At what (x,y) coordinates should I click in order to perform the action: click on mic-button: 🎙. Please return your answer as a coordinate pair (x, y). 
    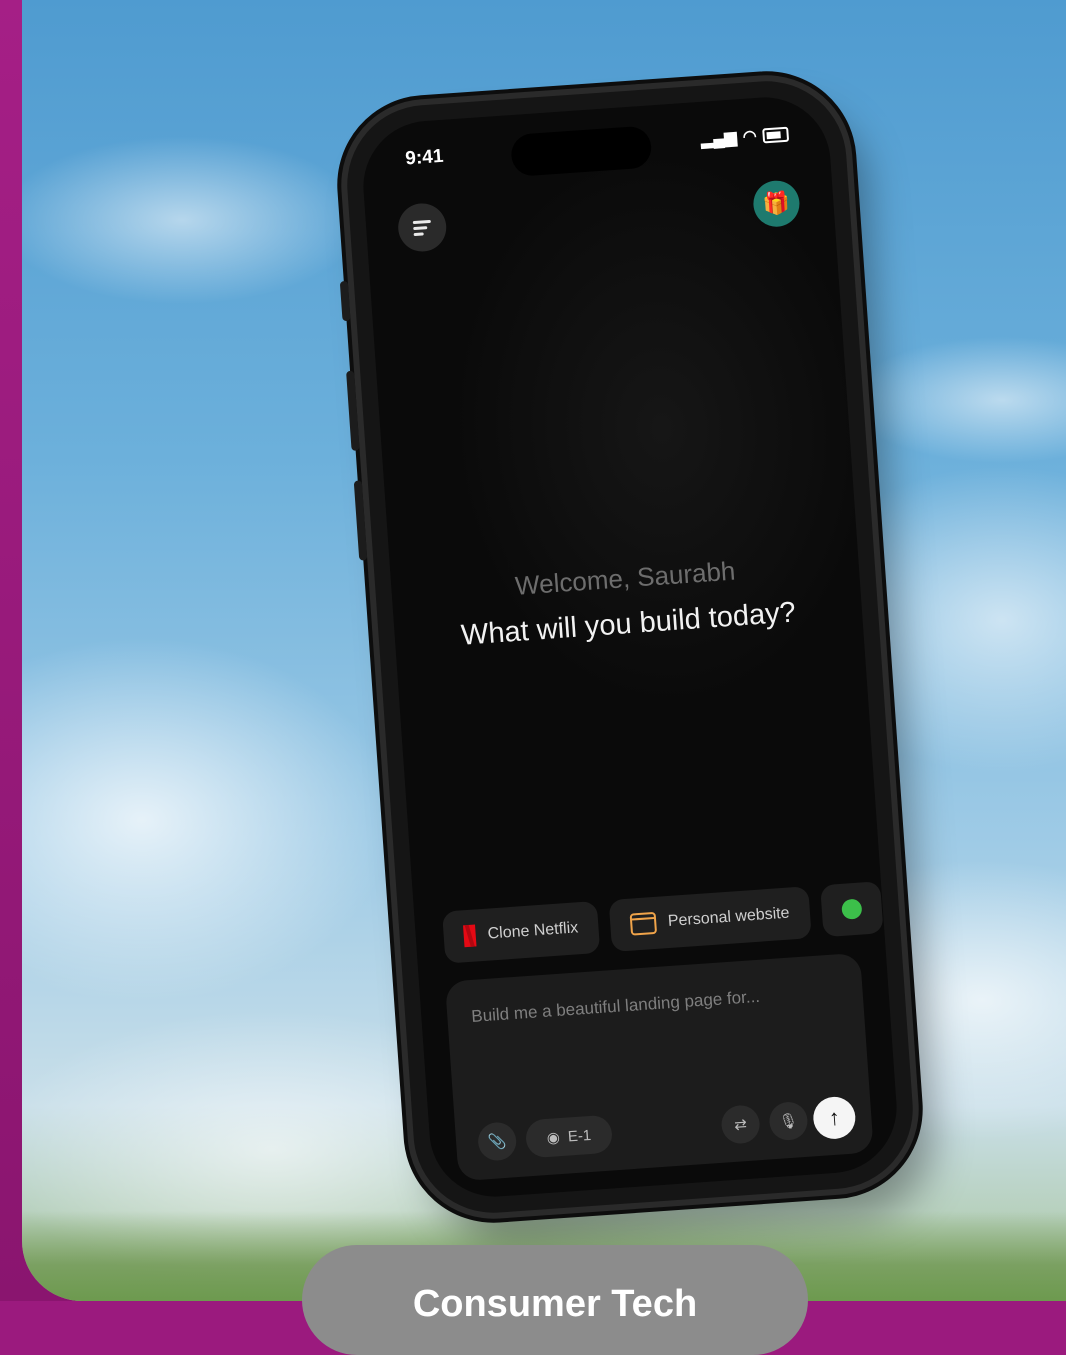
    Looking at the image, I should click on (788, 1121).